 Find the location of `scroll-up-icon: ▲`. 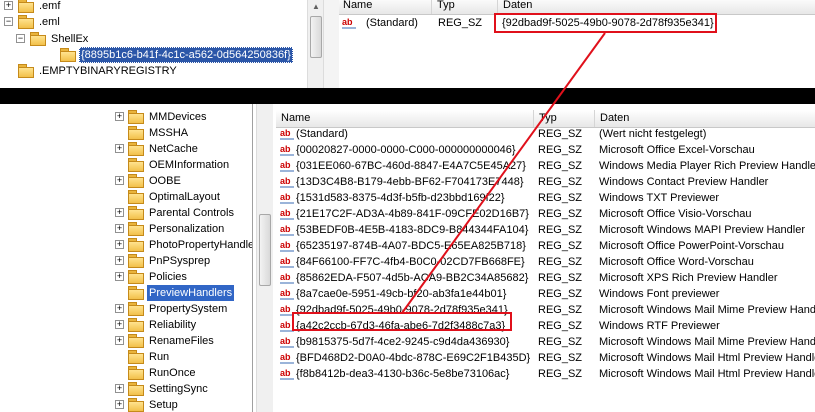

scroll-up-icon: ▲ is located at coordinates (316, 7).